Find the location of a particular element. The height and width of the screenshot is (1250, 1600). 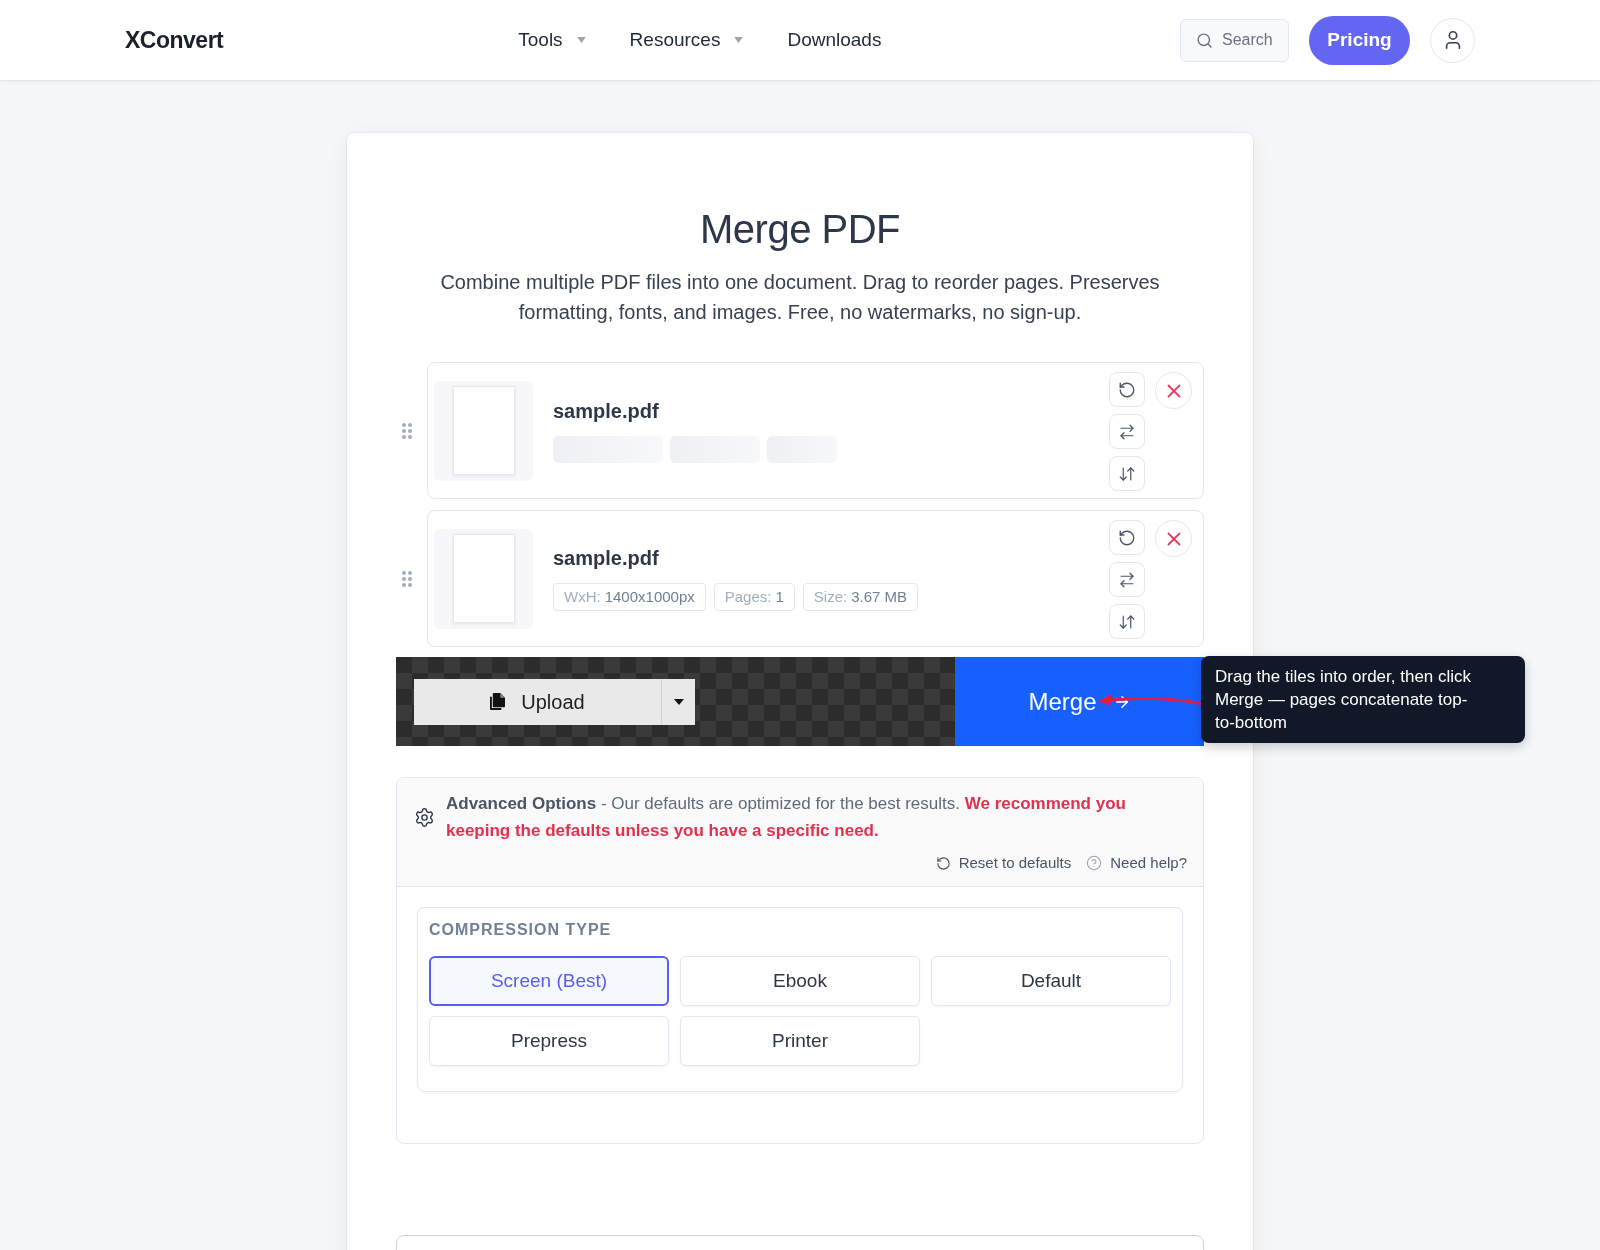

section-label: COMPRESSION TYPE is located at coordinates (521, 930).